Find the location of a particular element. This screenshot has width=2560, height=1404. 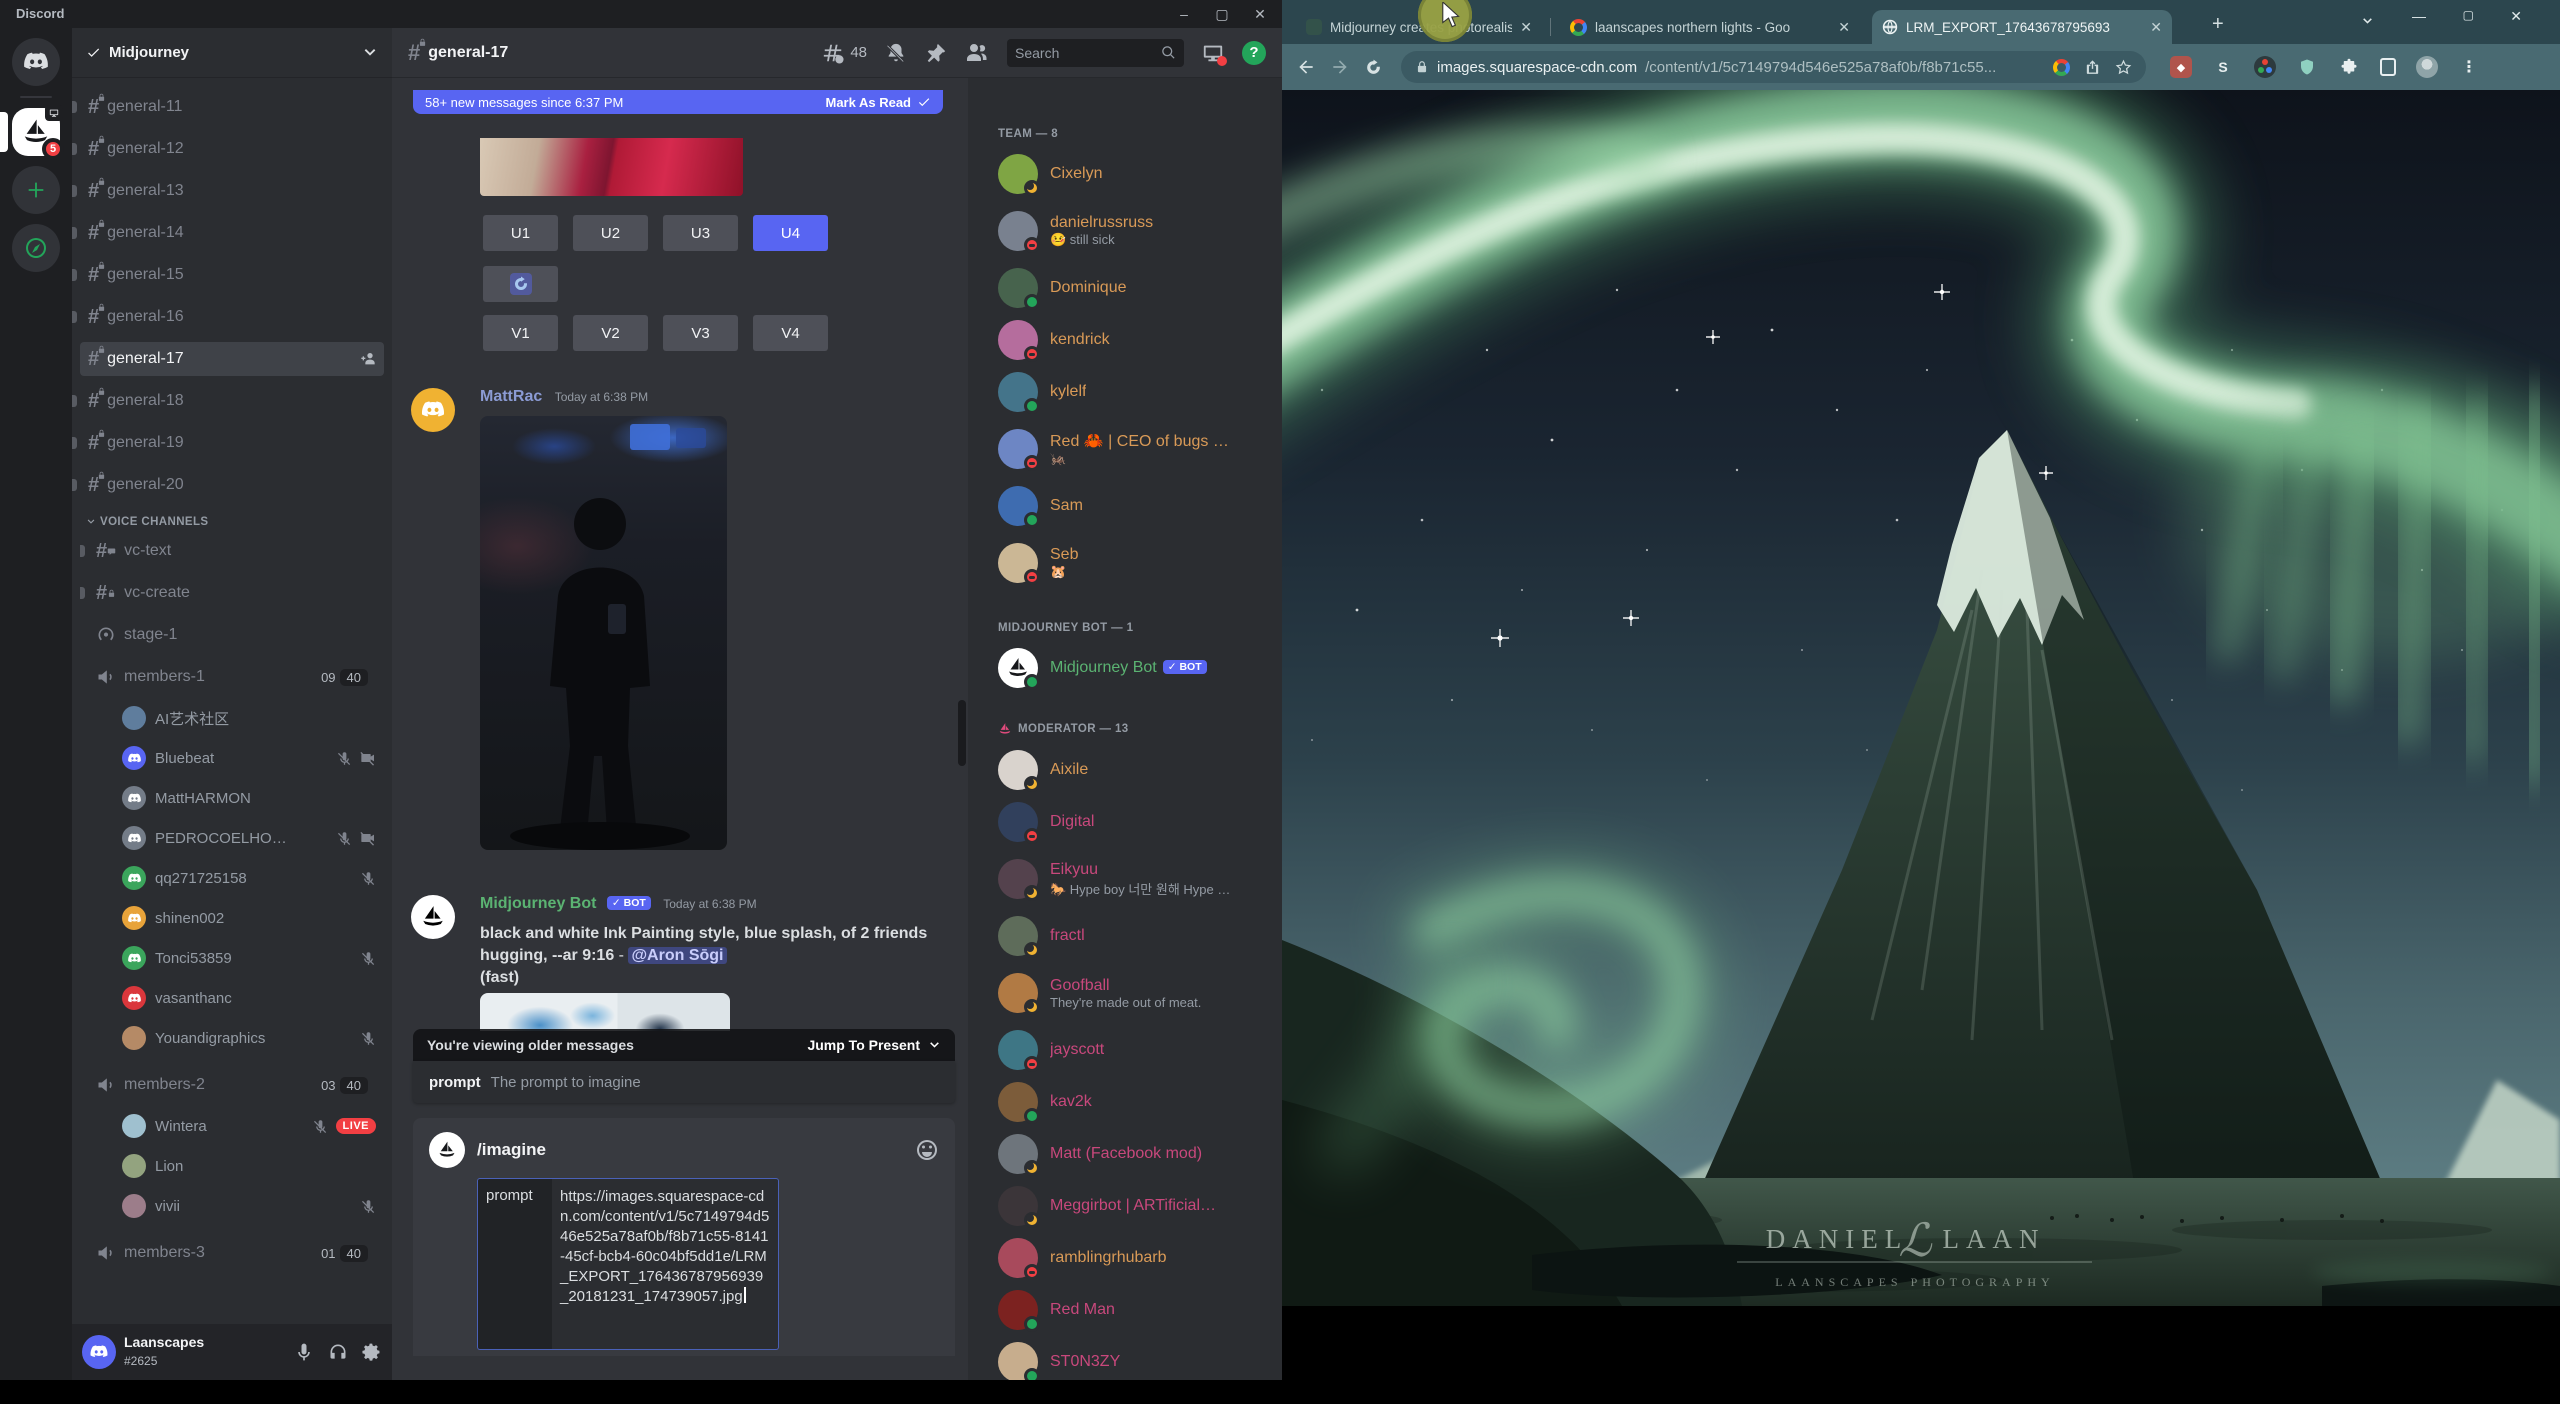

pinned-messages-icon is located at coordinates (936, 53).